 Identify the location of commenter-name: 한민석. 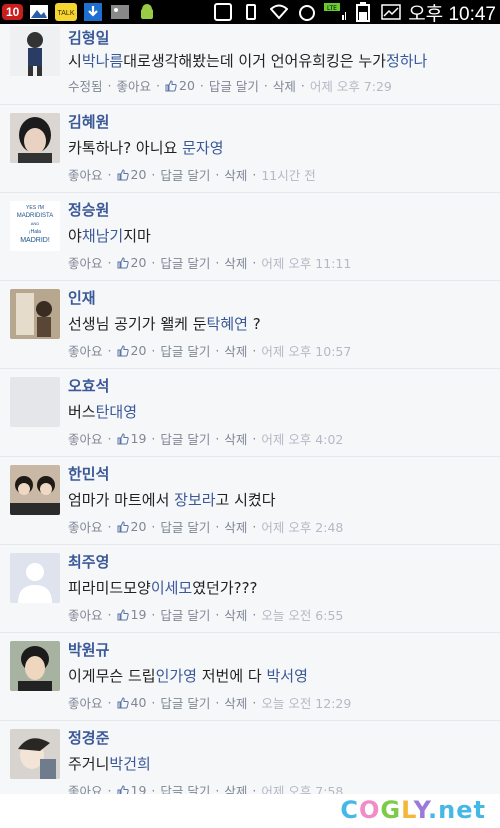
(88, 473).